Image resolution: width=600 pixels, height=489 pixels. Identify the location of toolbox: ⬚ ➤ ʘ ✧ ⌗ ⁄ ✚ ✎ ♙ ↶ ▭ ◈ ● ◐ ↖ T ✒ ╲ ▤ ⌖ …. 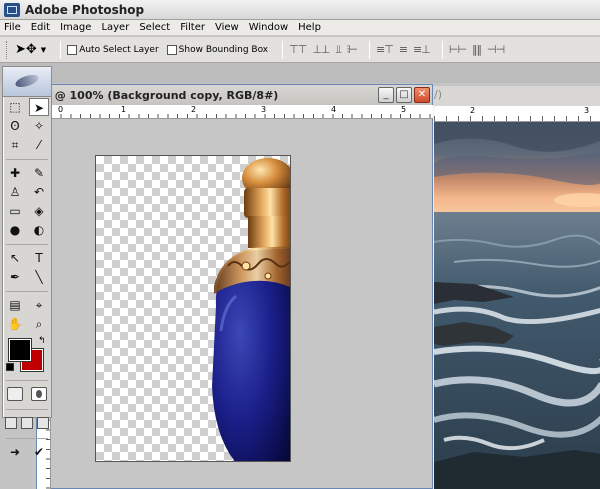
(27, 262).